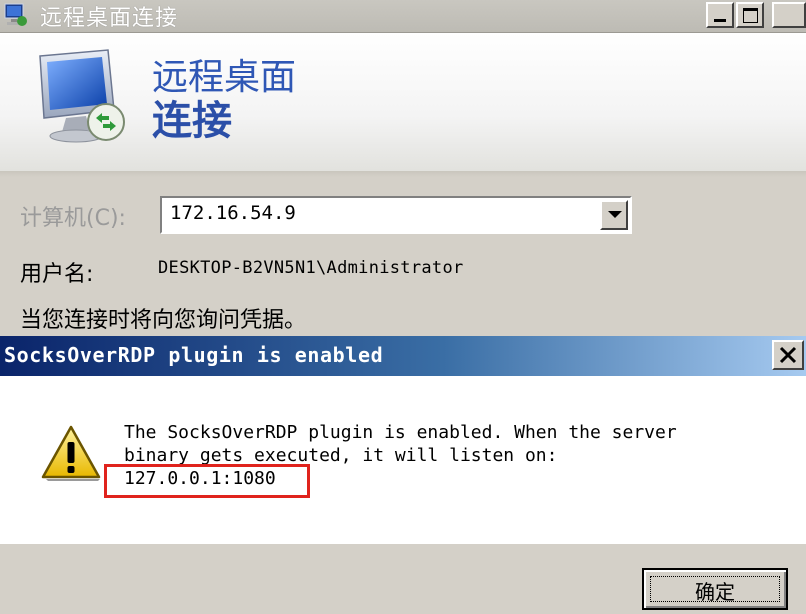 The height and width of the screenshot is (614, 806). Describe the element at coordinates (207, 481) in the screenshot. I see `highlight-annotation` at that location.